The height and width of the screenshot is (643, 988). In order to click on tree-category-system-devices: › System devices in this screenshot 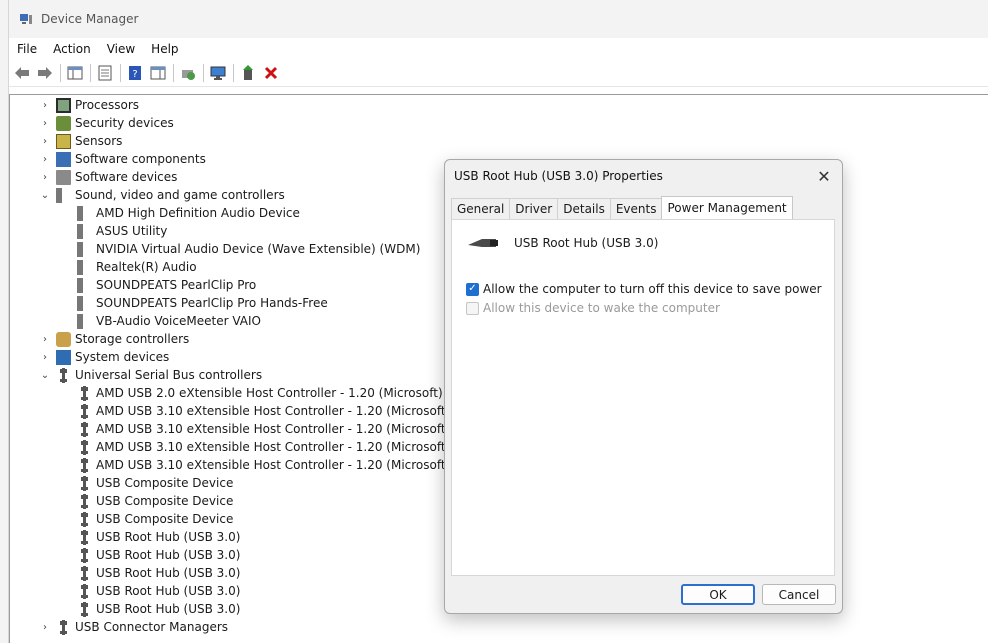, I will do `click(103, 357)`.